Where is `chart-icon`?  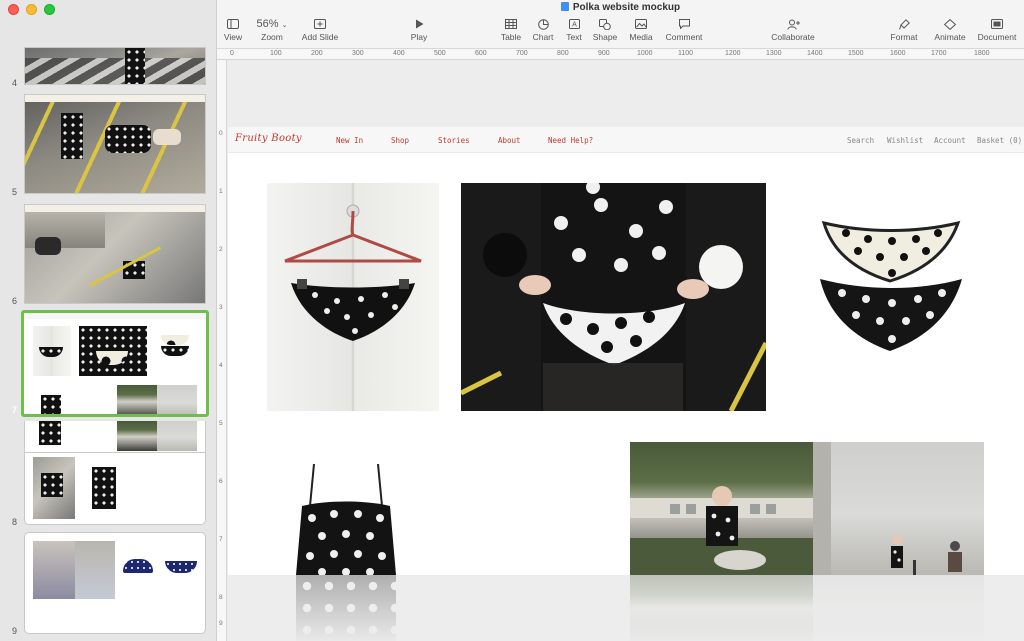
chart-icon is located at coordinates (543, 24).